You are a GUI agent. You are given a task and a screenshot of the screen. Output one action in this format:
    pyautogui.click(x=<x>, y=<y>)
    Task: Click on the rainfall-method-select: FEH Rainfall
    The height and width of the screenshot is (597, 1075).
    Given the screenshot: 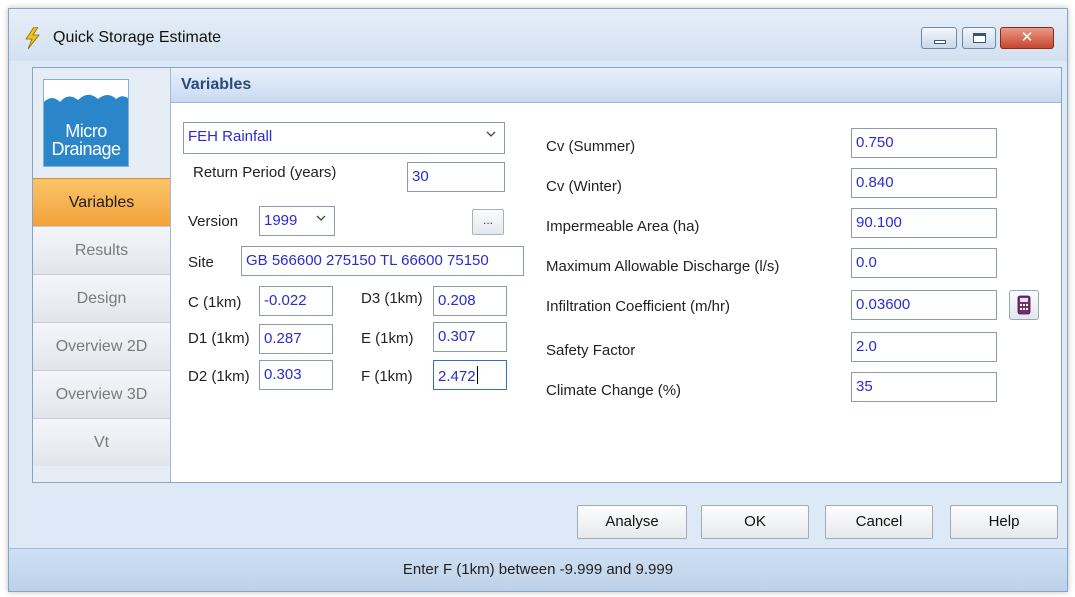 What is the action you would take?
    pyautogui.click(x=344, y=138)
    